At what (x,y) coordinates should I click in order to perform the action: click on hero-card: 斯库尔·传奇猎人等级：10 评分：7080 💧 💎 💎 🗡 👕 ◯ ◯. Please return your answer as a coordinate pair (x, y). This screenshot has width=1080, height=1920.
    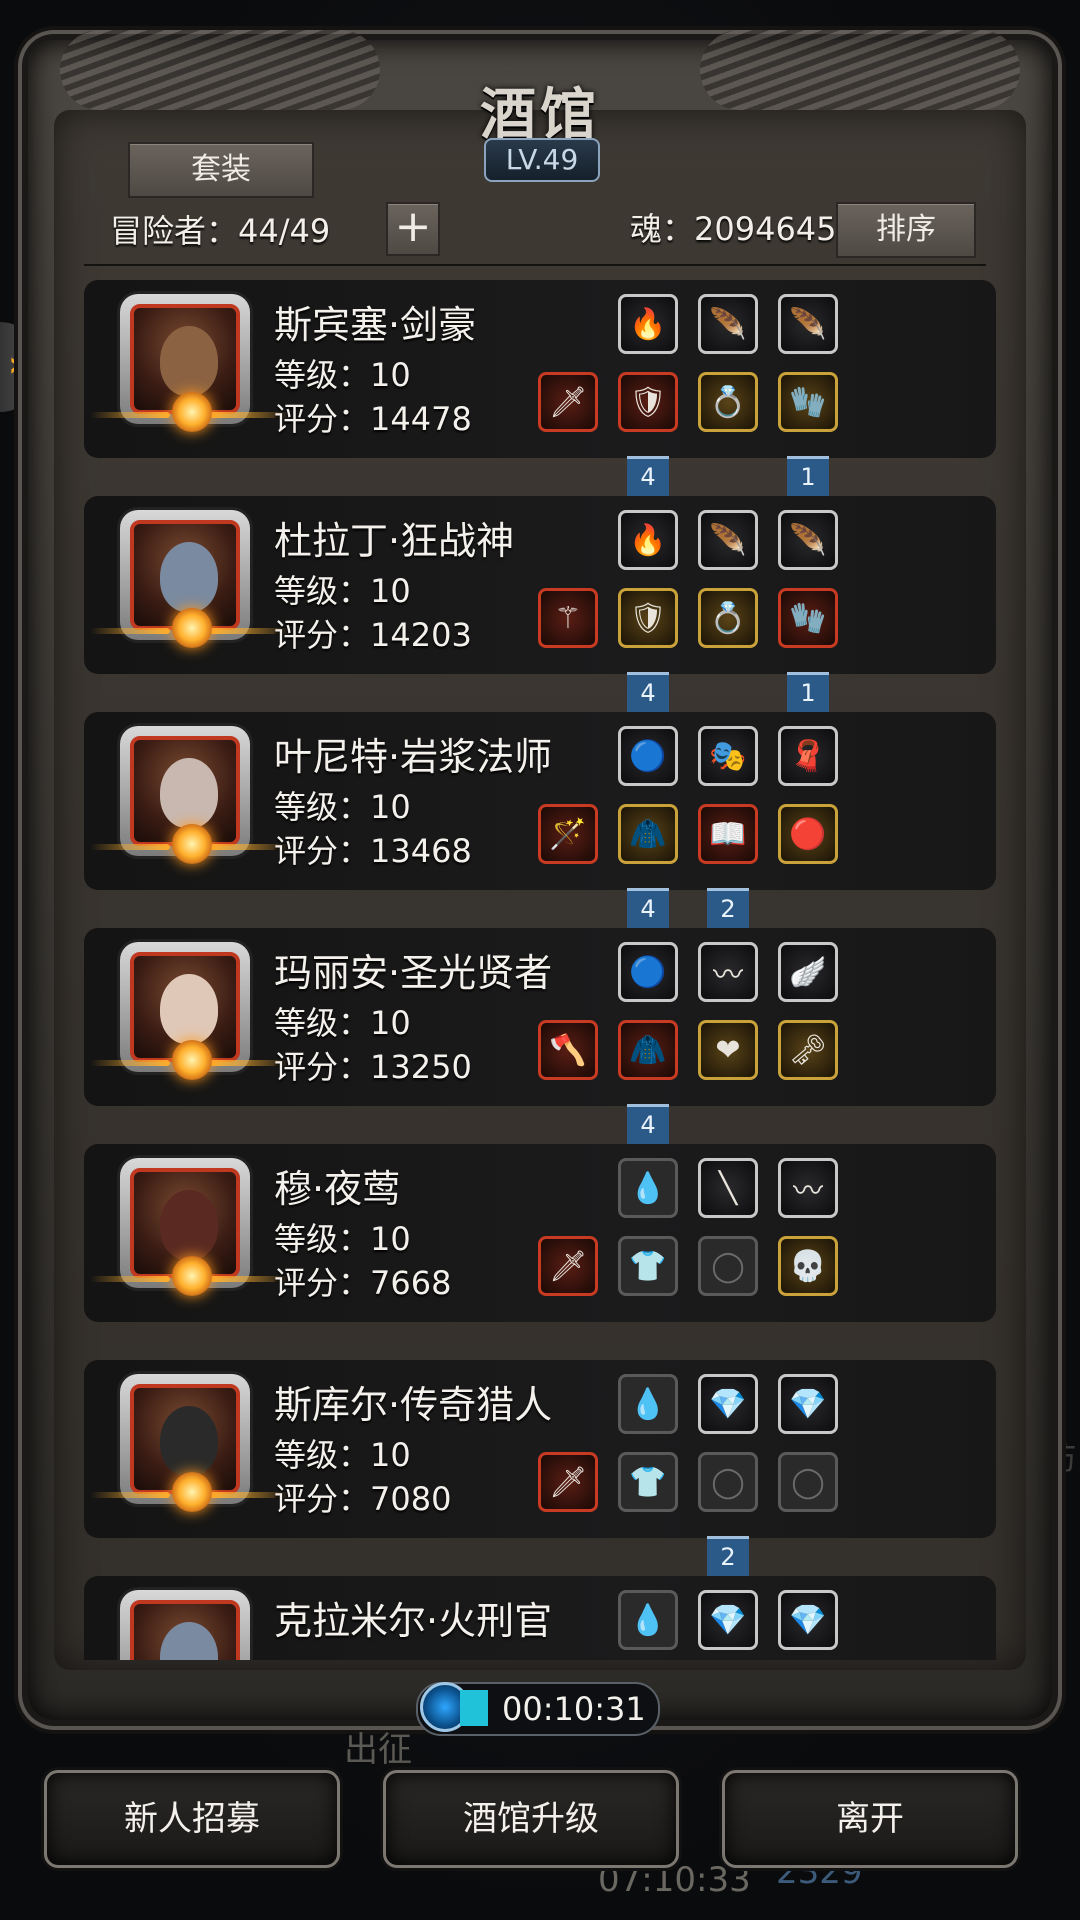
    Looking at the image, I should click on (540, 1449).